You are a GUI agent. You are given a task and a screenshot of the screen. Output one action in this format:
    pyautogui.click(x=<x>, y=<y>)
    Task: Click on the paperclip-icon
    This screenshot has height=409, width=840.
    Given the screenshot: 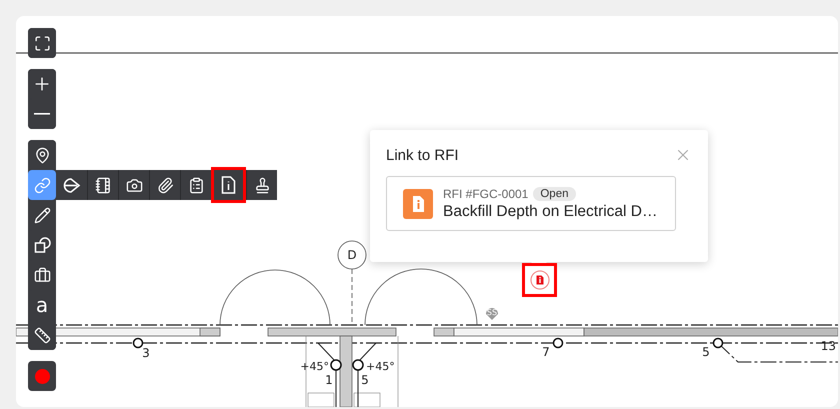 What is the action you would take?
    pyautogui.click(x=165, y=185)
    